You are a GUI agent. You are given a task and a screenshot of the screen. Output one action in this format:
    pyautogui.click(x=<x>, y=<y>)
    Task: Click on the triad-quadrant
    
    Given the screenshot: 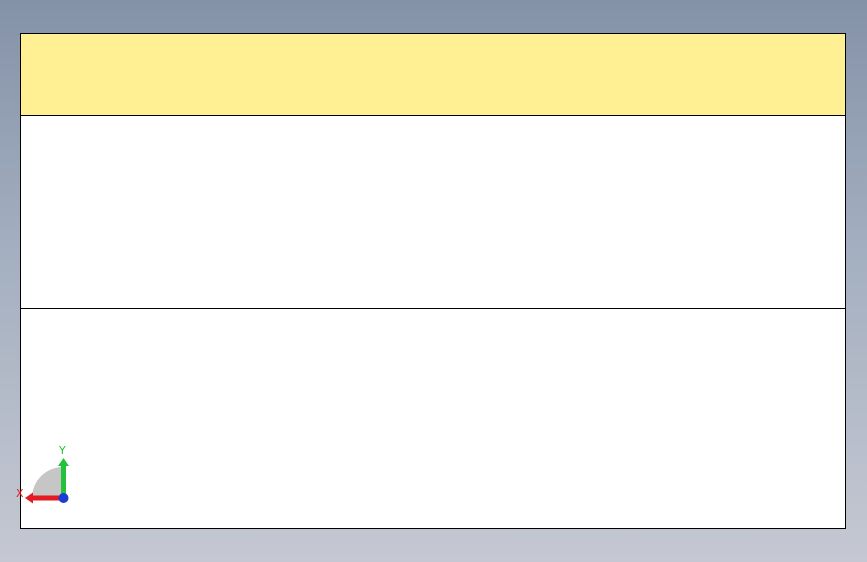 What is the action you would take?
    pyautogui.click(x=47, y=482)
    